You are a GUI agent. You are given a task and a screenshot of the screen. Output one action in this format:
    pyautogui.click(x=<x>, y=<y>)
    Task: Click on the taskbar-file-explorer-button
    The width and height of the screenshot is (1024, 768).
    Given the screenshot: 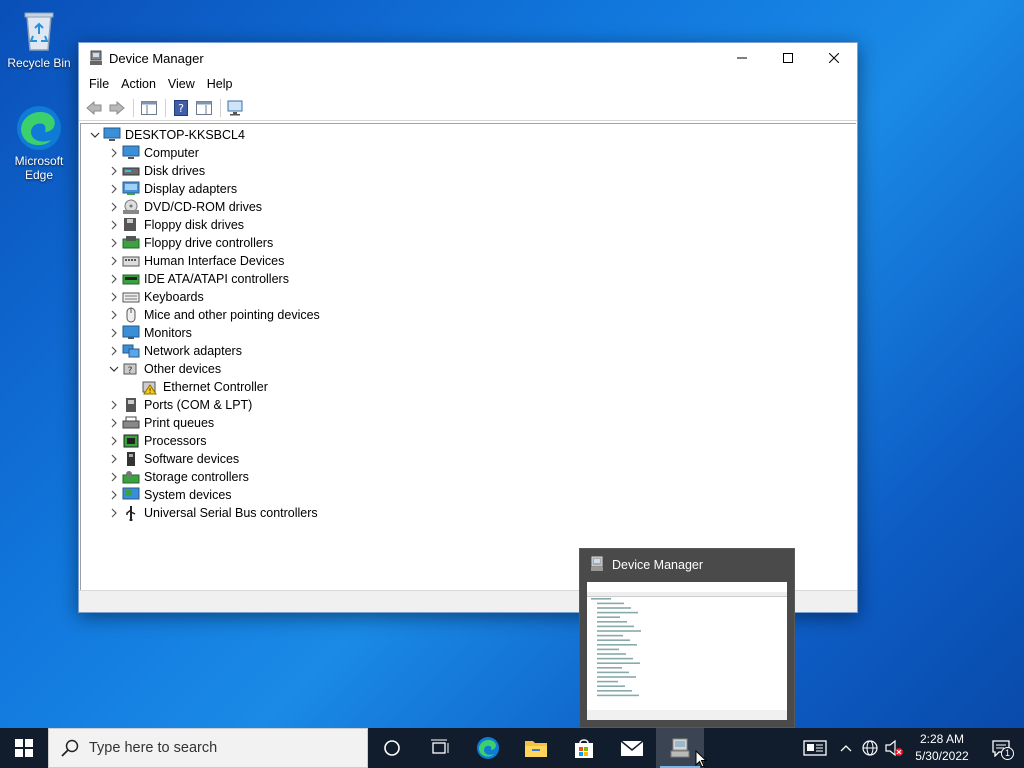 What is the action you would take?
    pyautogui.click(x=536, y=748)
    